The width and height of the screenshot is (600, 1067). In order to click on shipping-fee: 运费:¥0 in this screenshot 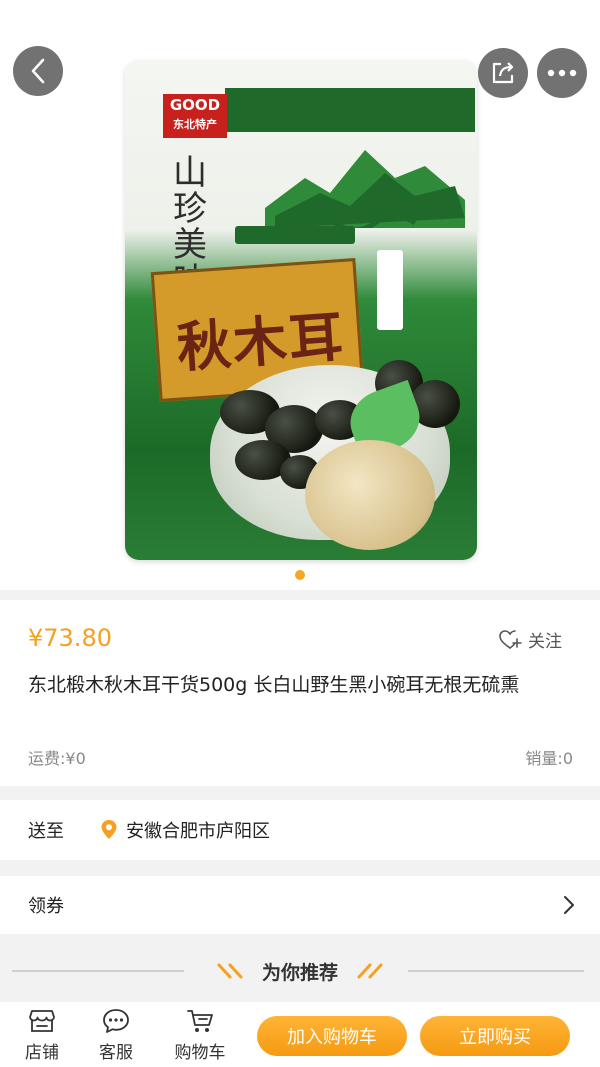, I will do `click(57, 758)`.